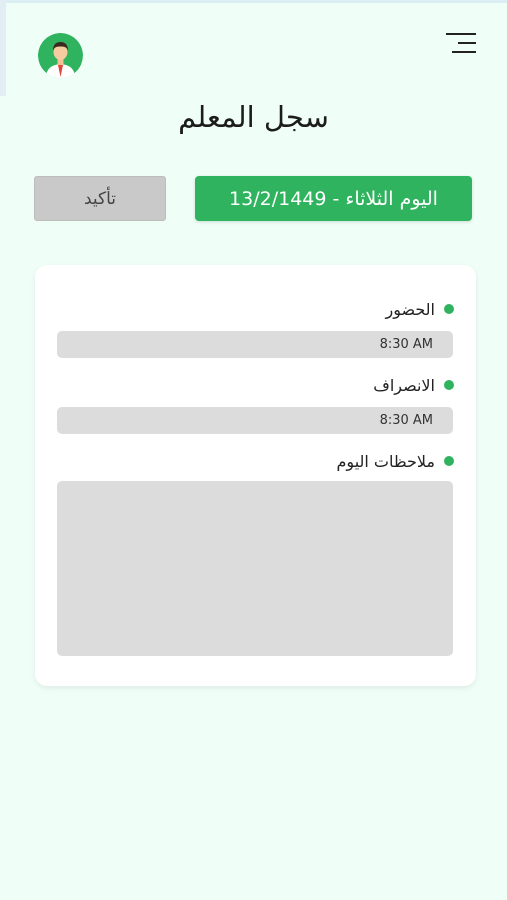  What do you see at coordinates (253, 117) in the screenshot?
I see `page-title: سجل المعلم` at bounding box center [253, 117].